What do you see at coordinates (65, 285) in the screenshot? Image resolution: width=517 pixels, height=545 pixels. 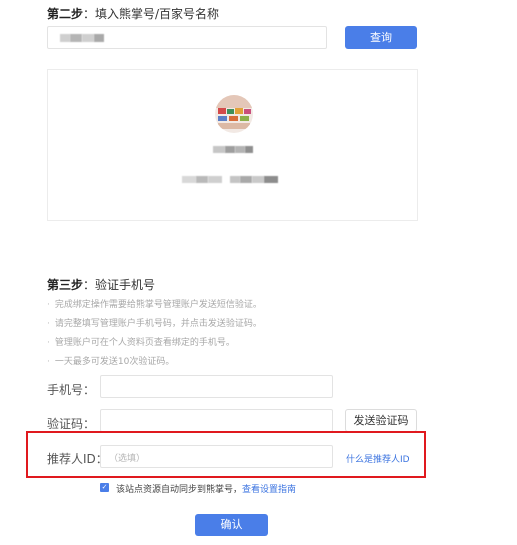 I see `step3-title-strong: 第三步` at bounding box center [65, 285].